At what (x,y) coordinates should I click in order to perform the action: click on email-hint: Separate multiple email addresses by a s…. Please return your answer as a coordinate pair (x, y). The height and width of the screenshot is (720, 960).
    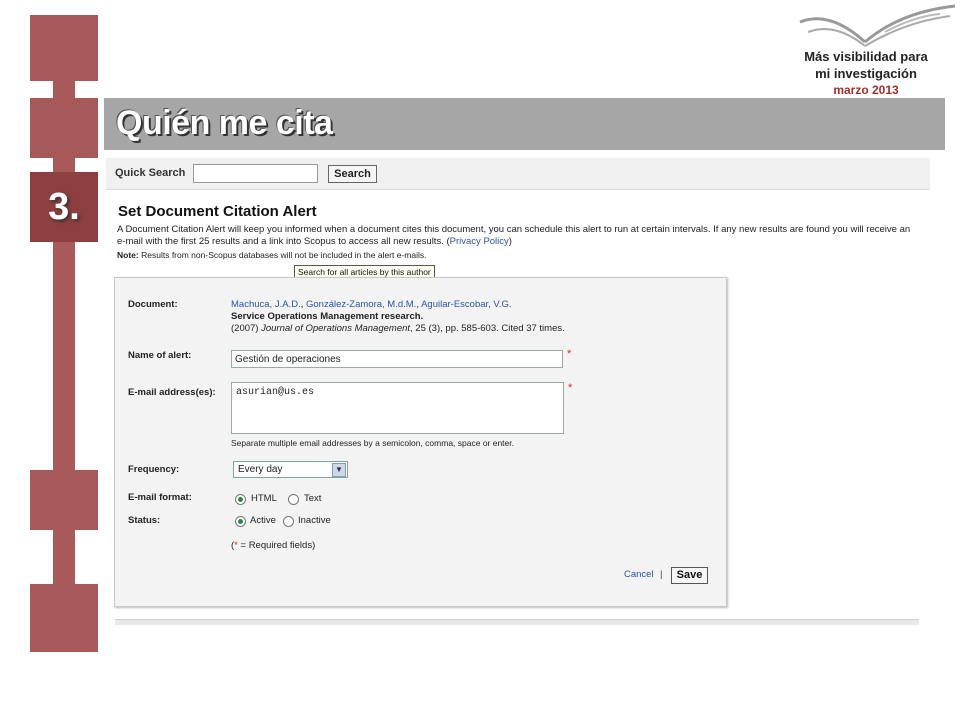
    Looking at the image, I should click on (372, 443).